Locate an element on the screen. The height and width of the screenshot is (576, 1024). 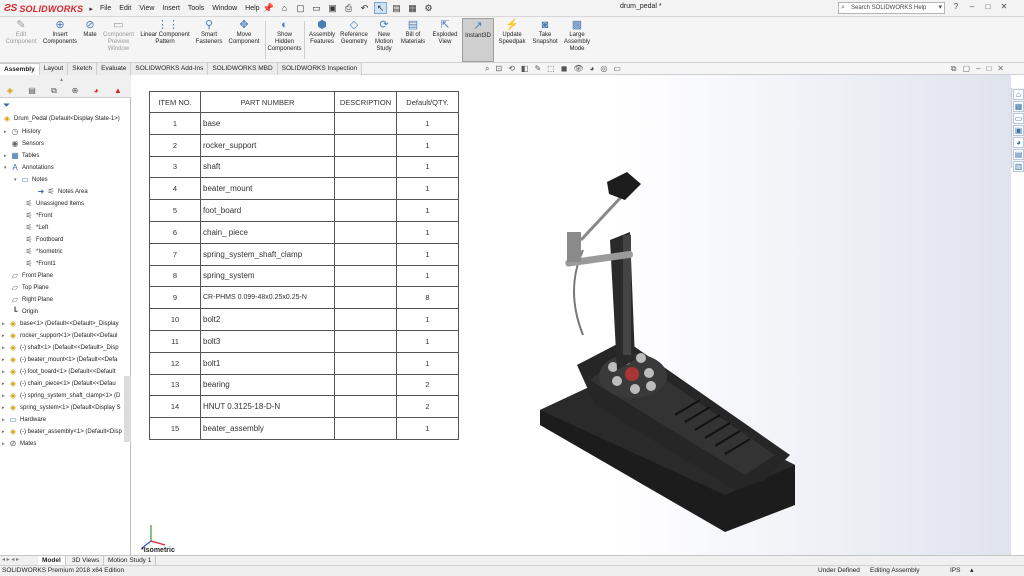
custom-properties-icon: ▤ is located at coordinates (1018, 154).